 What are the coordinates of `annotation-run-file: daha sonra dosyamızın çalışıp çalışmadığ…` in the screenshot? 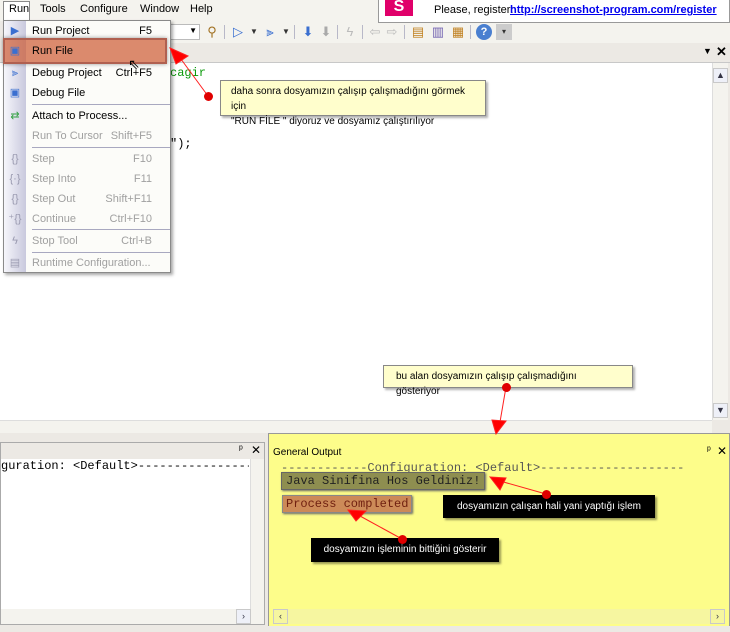 It's located at (353, 103).